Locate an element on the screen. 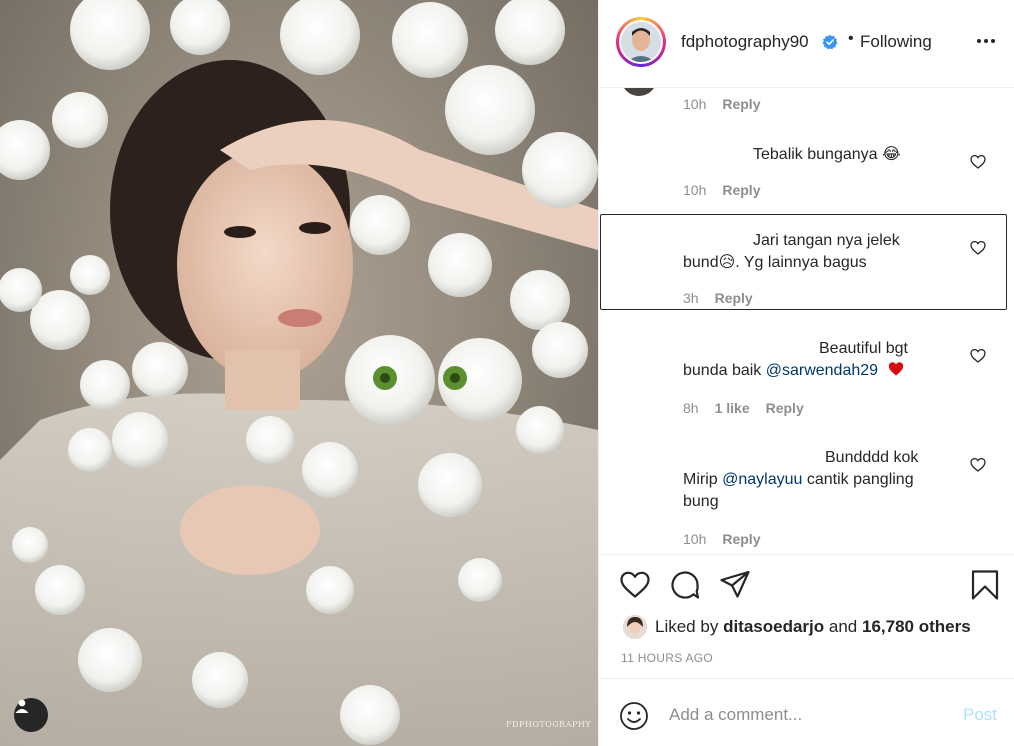 The image size is (1014, 746). comment-text: Mirip is located at coordinates (703, 479).